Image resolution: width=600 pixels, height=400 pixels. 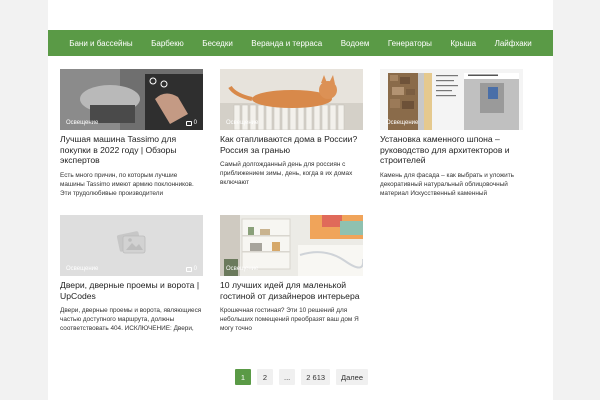 What do you see at coordinates (265, 377) in the screenshot?
I see `page-2-button: 2` at bounding box center [265, 377].